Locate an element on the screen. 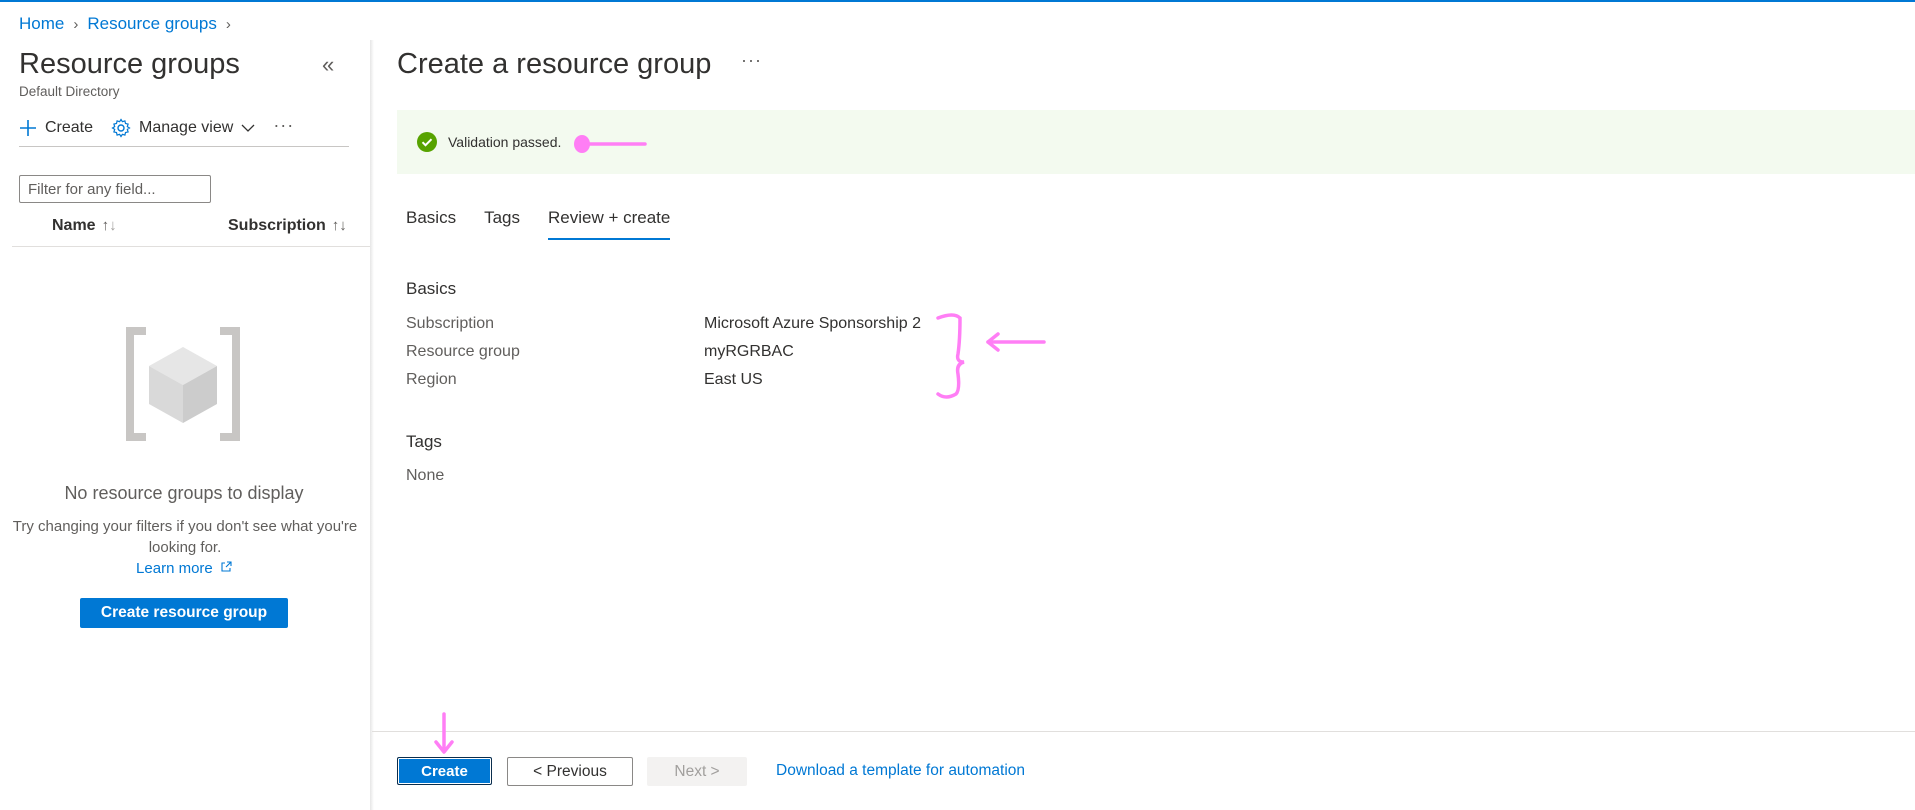  tags-value: None is located at coordinates (425, 475).